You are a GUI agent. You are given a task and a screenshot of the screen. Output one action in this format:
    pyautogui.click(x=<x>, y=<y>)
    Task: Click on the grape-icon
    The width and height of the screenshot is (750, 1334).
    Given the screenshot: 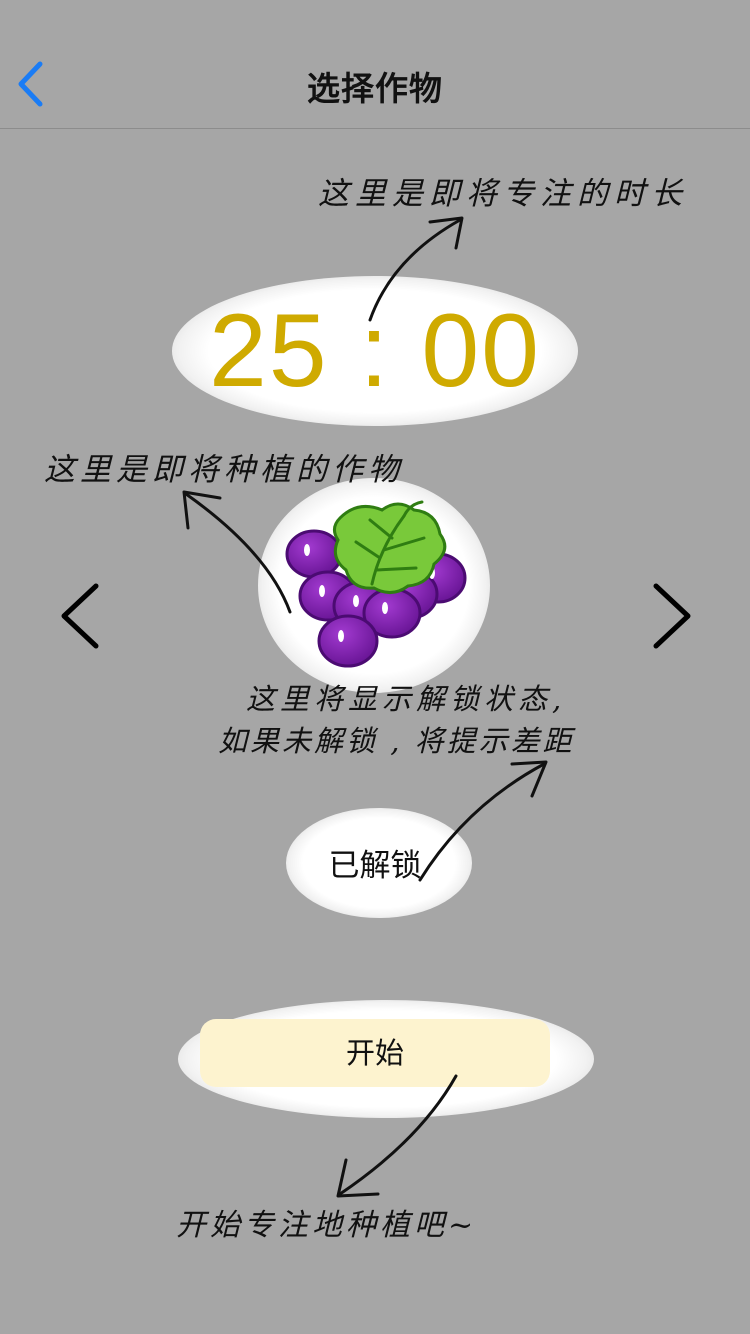 What is the action you would take?
    pyautogui.click(x=376, y=584)
    